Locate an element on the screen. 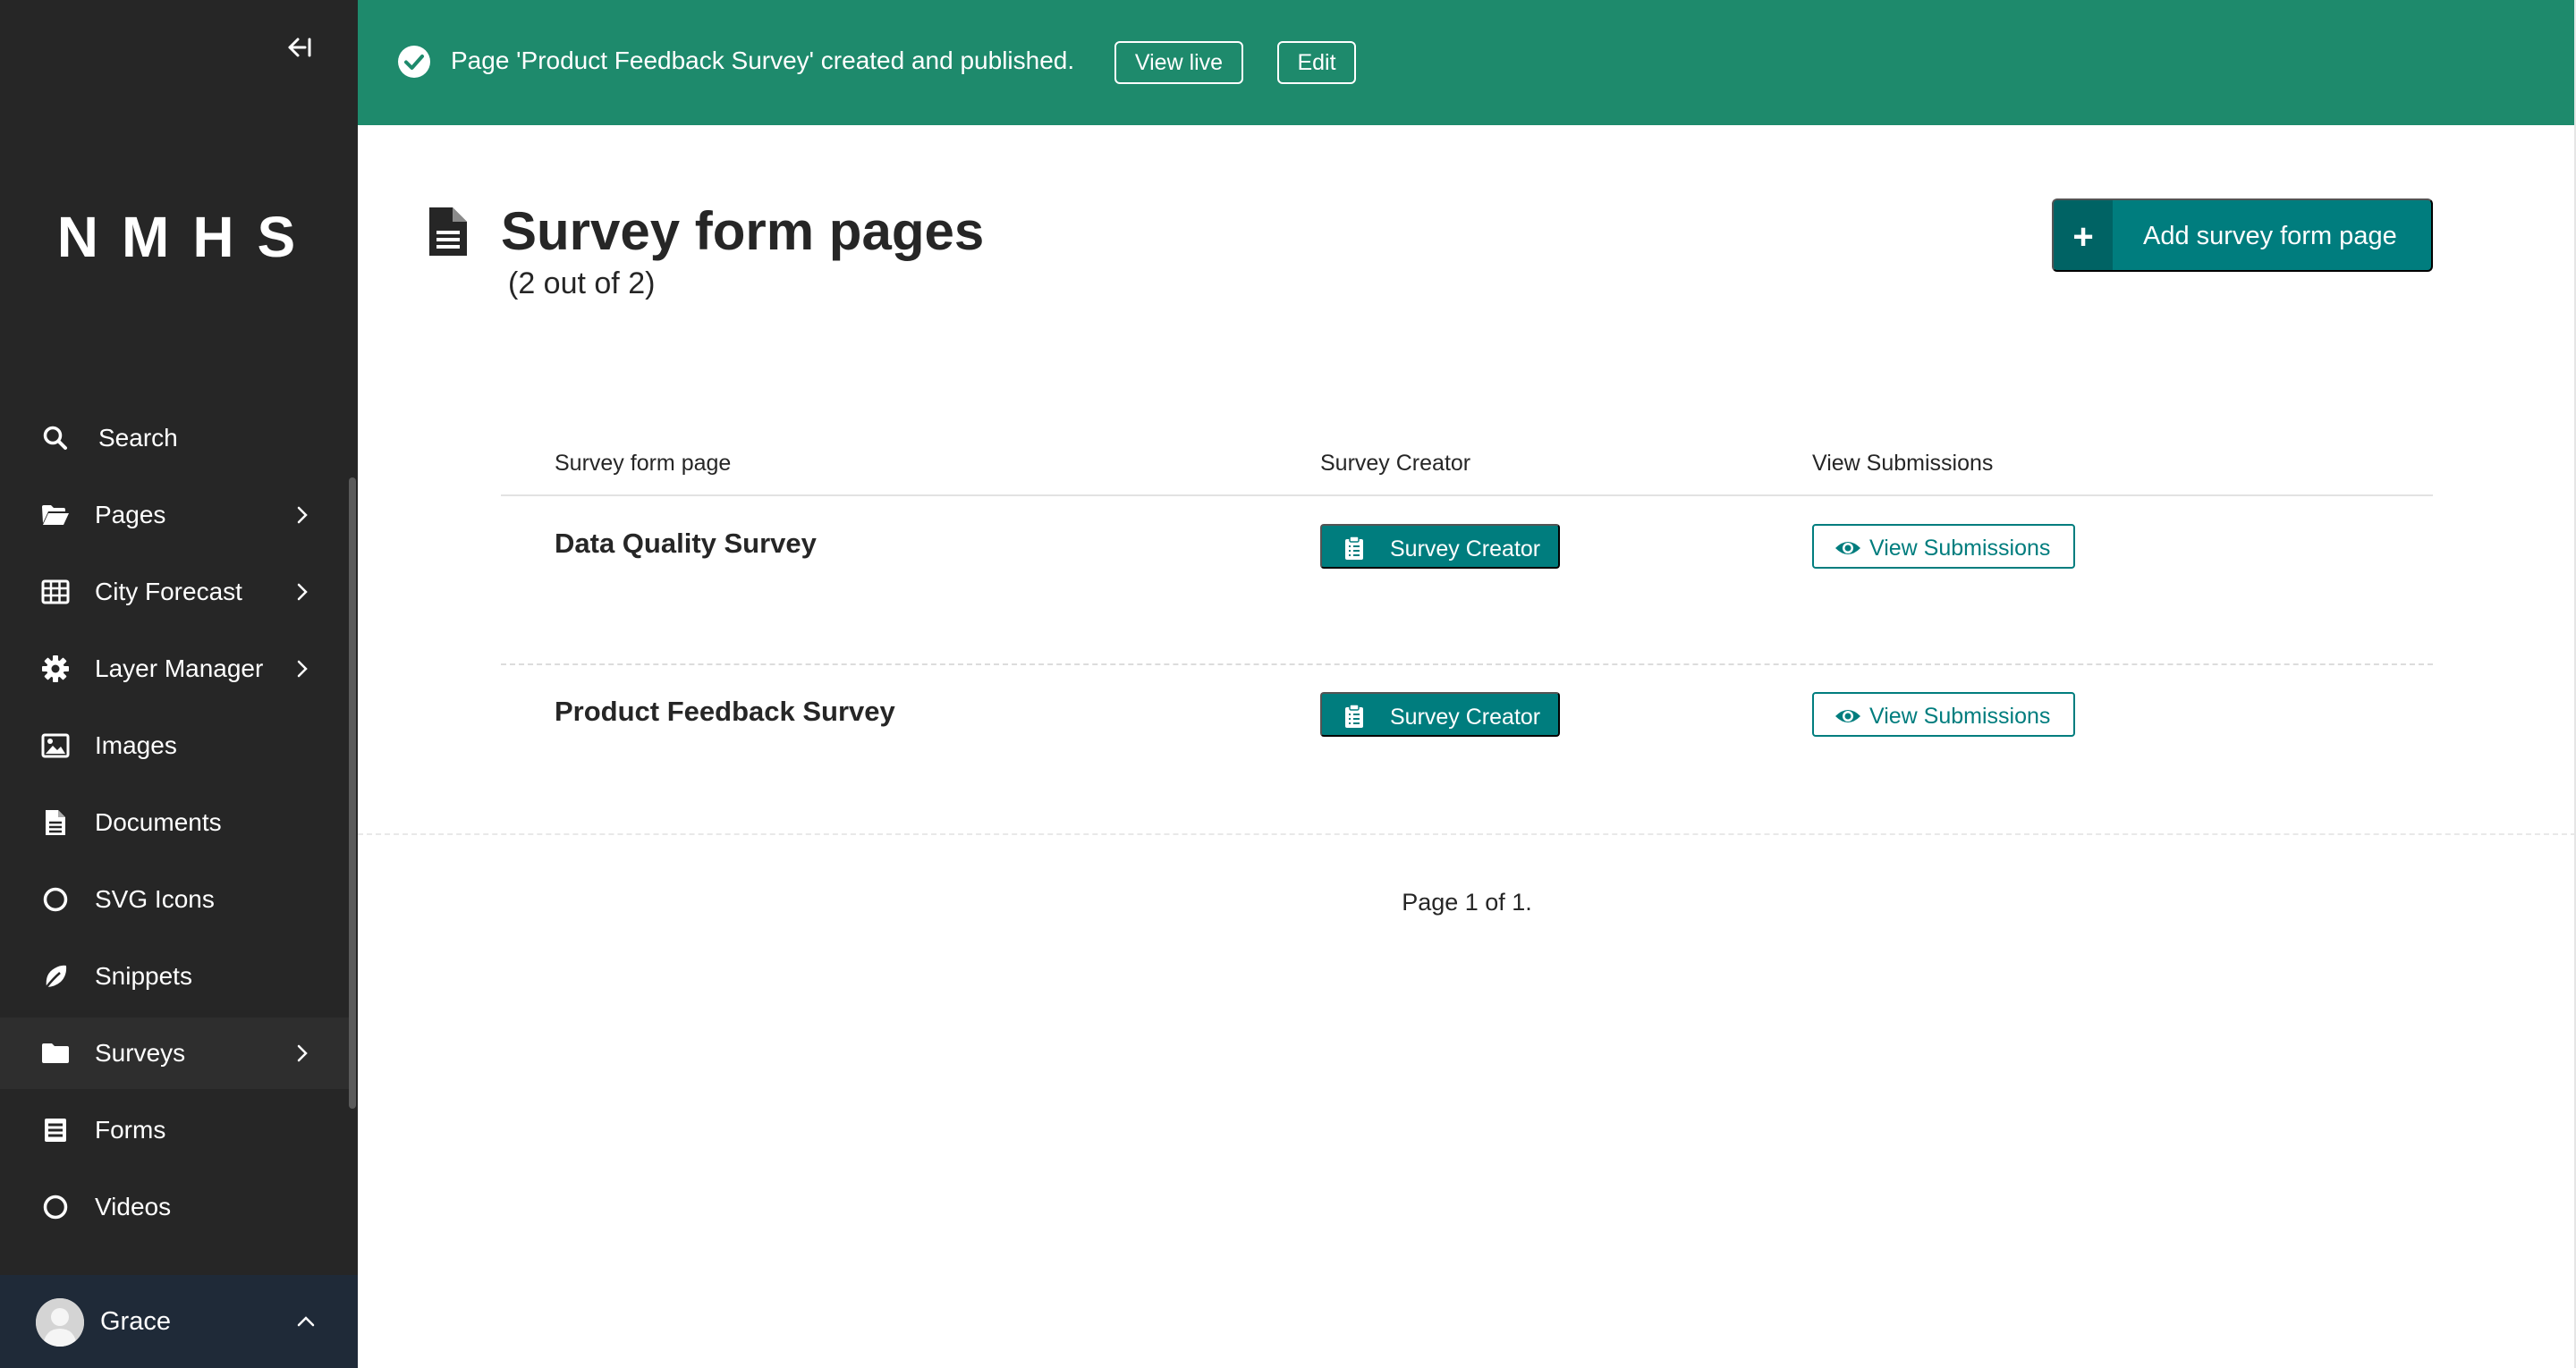 Image resolution: width=2576 pixels, height=1368 pixels. sidebar-item-svg-icons: SVG Icons is located at coordinates (175, 900).